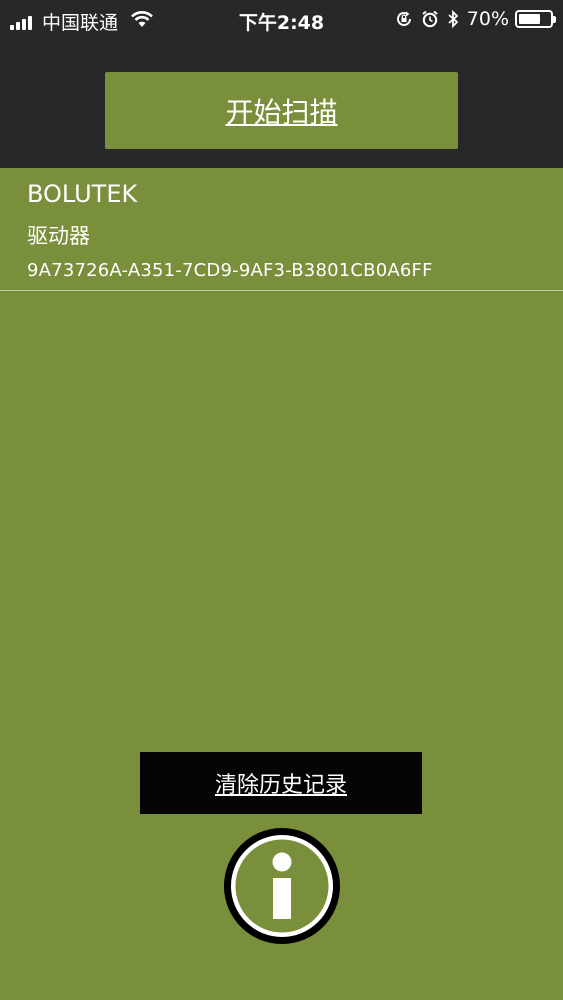 The height and width of the screenshot is (1000, 563). I want to click on bluetooth-icon, so click(453, 19).